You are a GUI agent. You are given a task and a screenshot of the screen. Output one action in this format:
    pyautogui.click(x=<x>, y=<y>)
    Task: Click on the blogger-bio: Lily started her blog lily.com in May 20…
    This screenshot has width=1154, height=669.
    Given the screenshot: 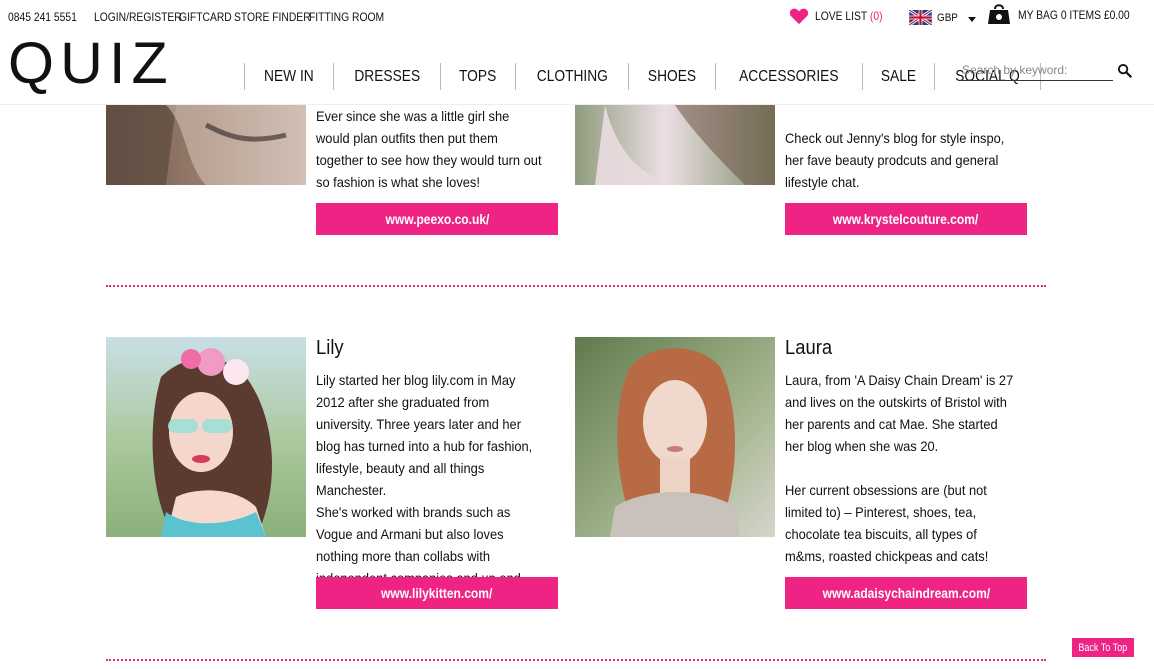 What is the action you would take?
    pyautogui.click(x=424, y=490)
    